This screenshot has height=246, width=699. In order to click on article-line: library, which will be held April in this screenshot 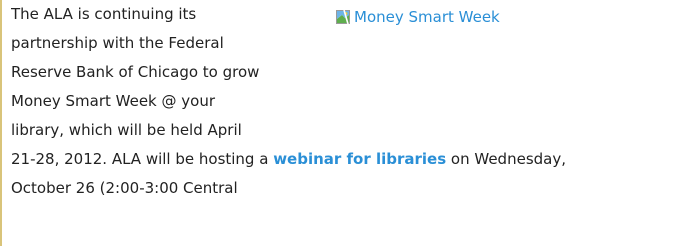, I will do `click(126, 130)`.